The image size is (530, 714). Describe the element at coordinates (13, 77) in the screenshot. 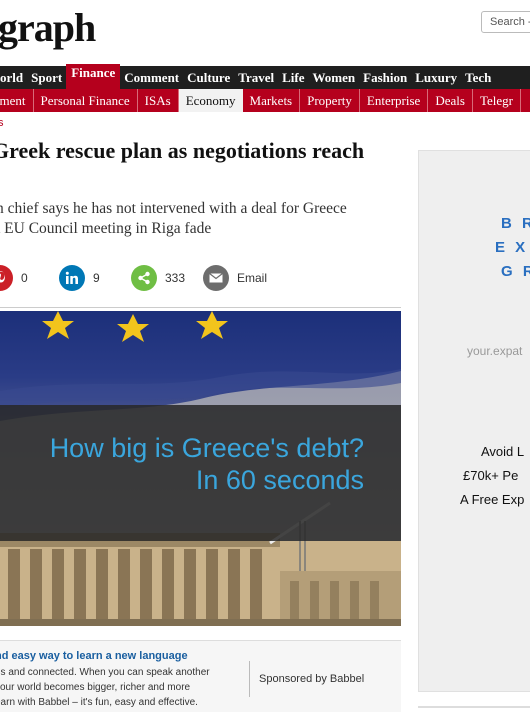

I see `nav-item-world: orld` at that location.